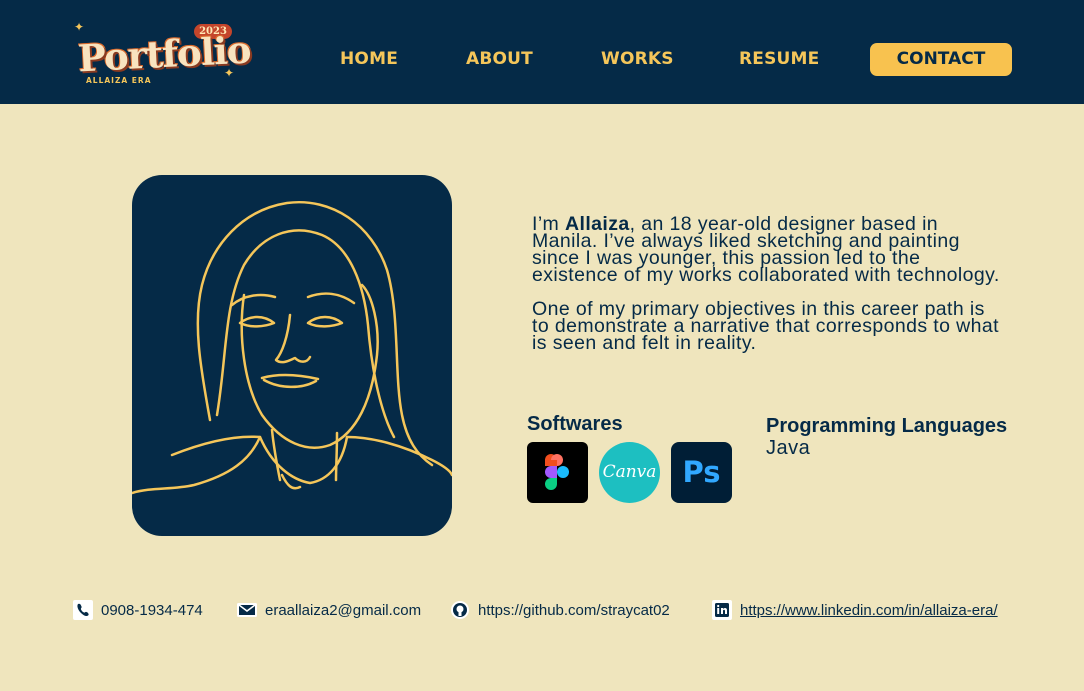  I want to click on contact-phone: 0908-1934-474, so click(138, 610).